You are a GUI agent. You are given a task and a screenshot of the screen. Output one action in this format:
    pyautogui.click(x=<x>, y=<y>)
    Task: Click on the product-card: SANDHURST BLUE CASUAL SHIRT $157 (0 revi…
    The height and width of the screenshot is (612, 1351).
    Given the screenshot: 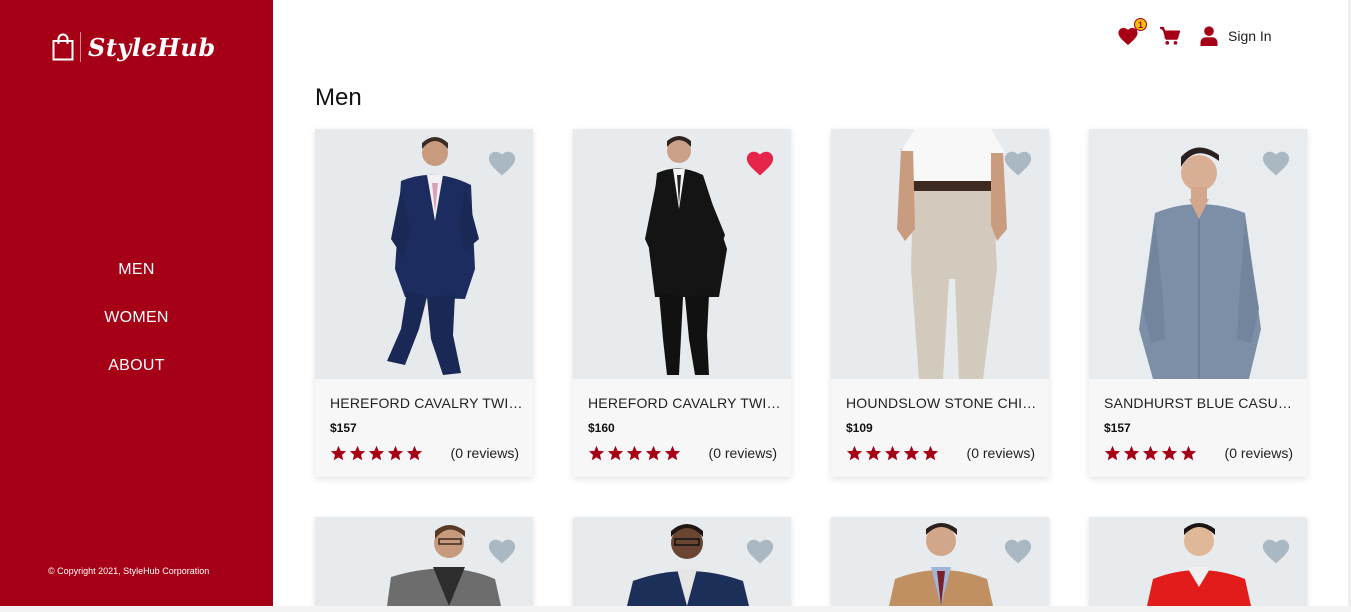 What is the action you would take?
    pyautogui.click(x=1198, y=303)
    